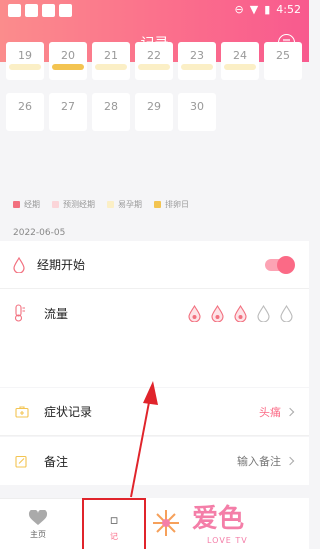 This screenshot has height=549, width=320. What do you see at coordinates (166, 523) in the screenshot?
I see `snowflake-logo` at bounding box center [166, 523].